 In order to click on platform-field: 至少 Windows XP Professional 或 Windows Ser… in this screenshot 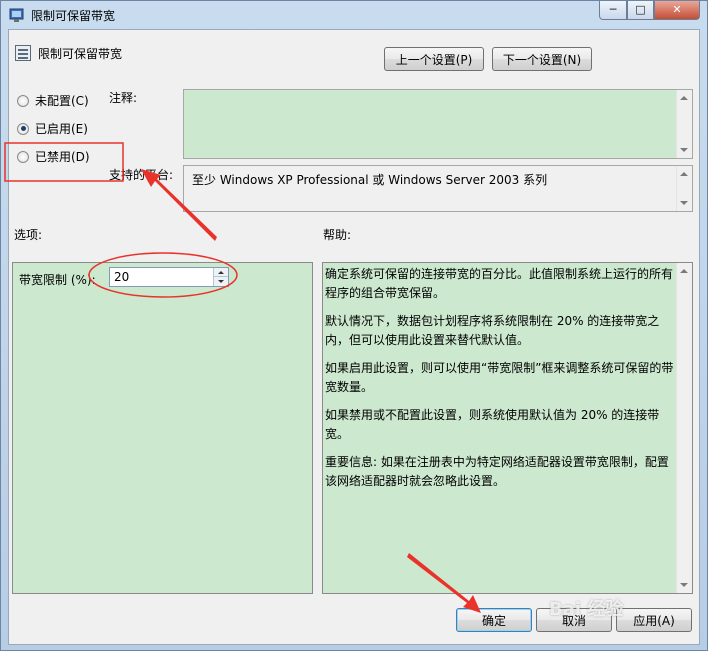, I will do `click(438, 188)`.